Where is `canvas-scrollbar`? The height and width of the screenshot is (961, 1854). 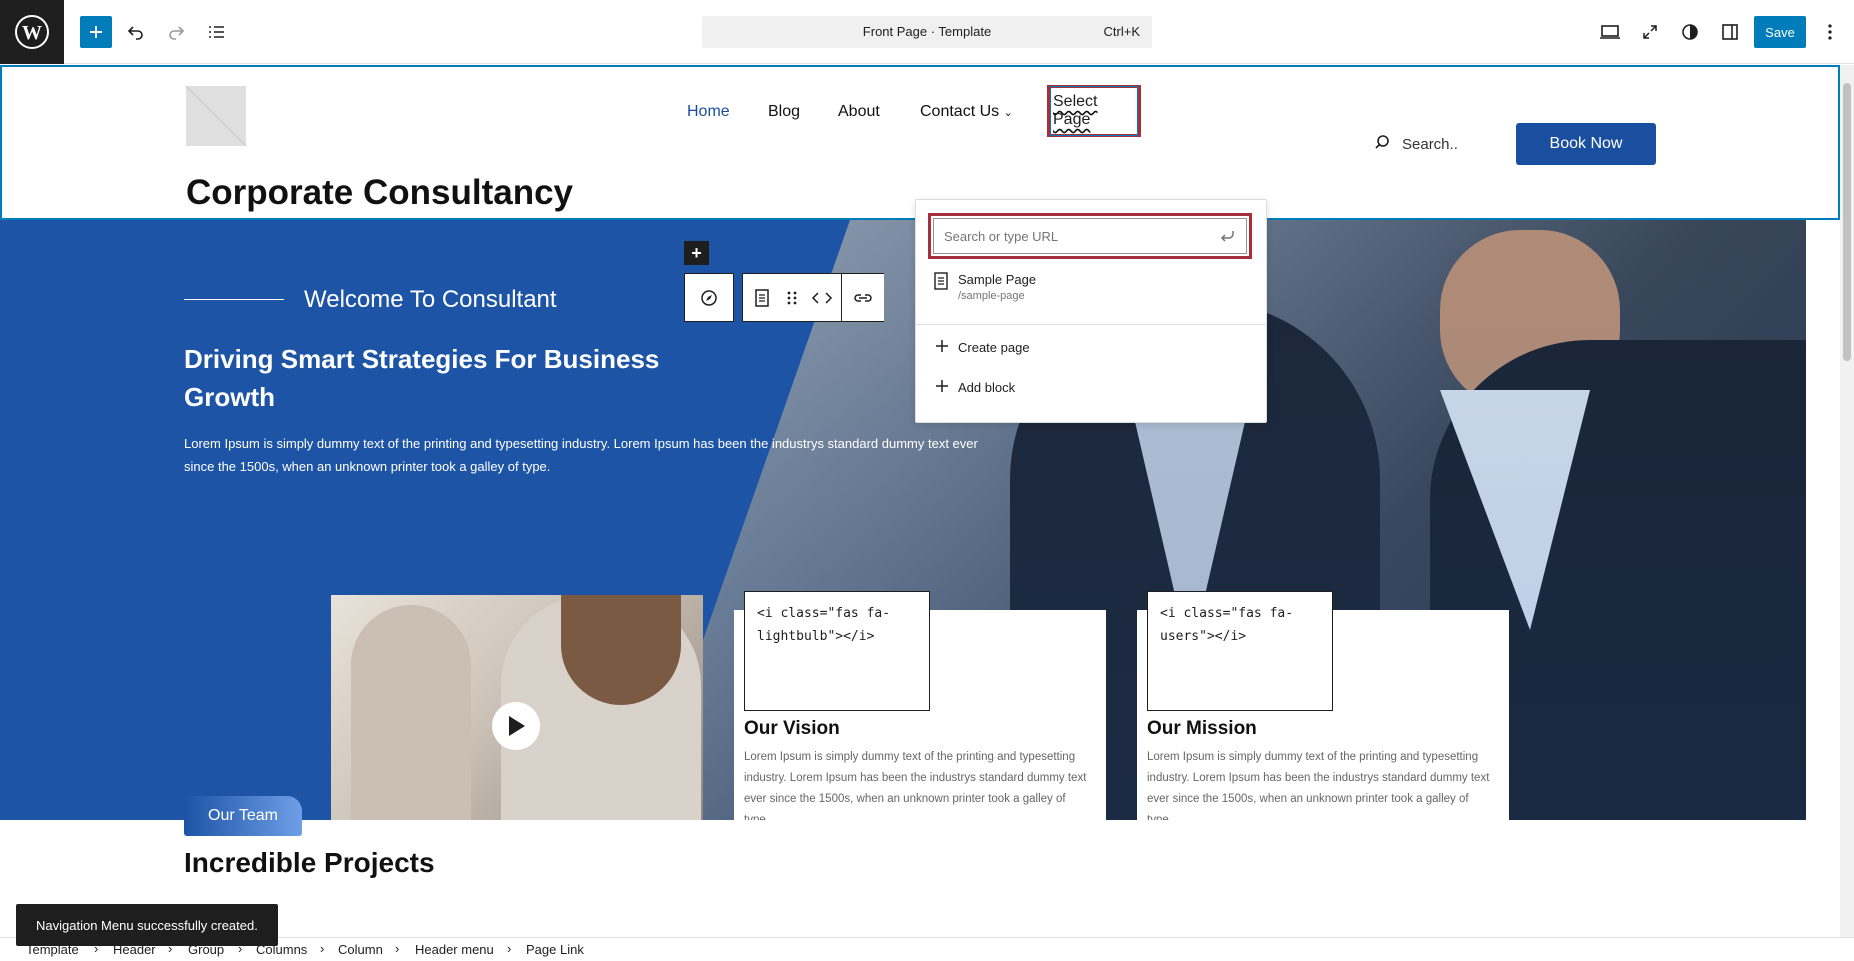
canvas-scrollbar is located at coordinates (1847, 501).